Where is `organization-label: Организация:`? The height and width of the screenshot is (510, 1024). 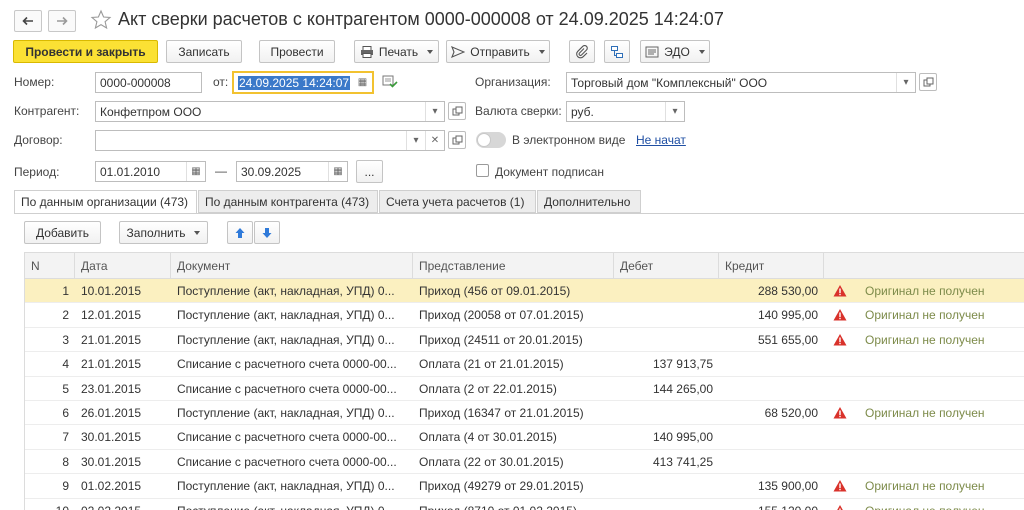 organization-label: Организация: is located at coordinates (513, 82).